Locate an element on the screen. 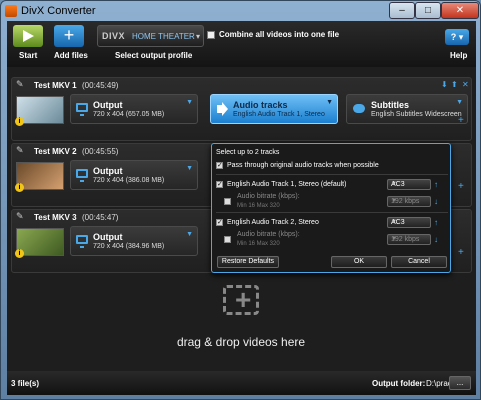  file-count: 3 file(s) is located at coordinates (25, 383).